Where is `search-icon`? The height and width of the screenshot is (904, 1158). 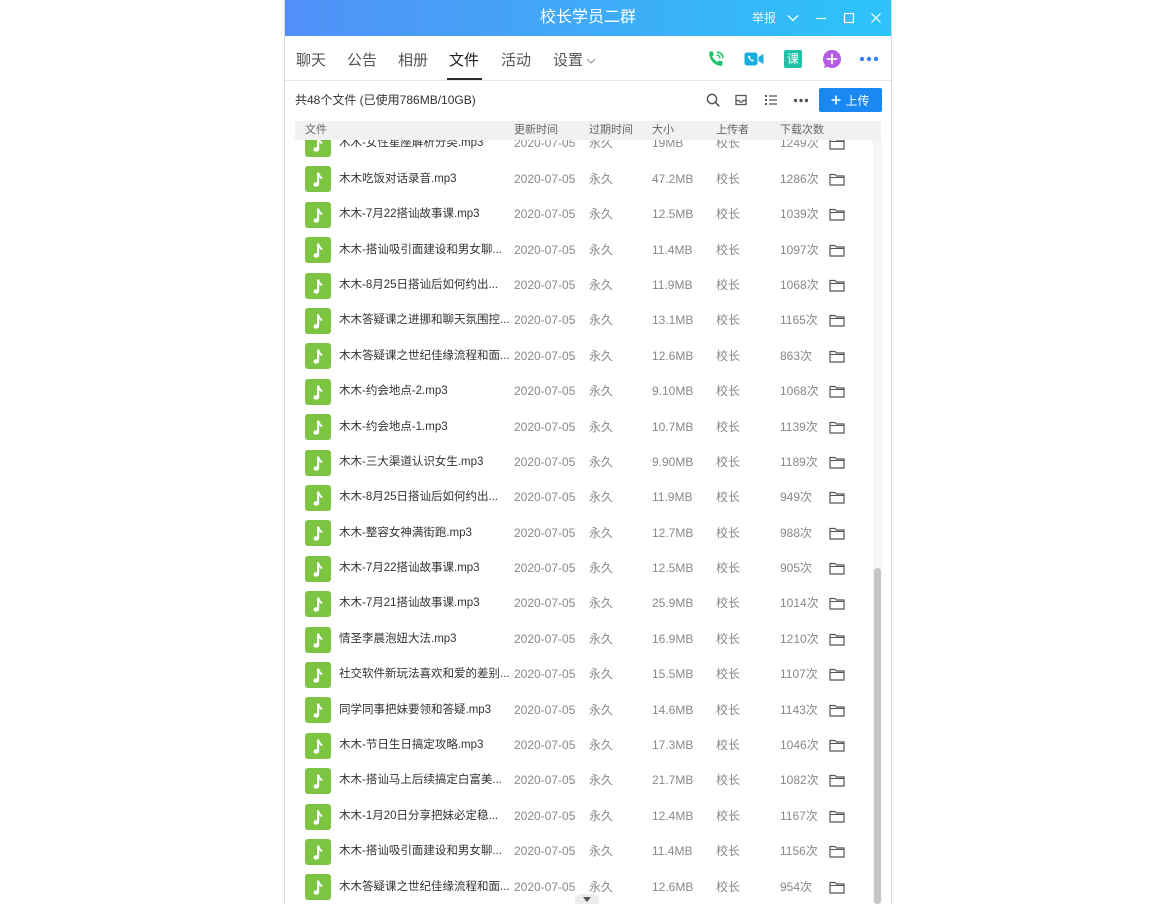 search-icon is located at coordinates (713, 100).